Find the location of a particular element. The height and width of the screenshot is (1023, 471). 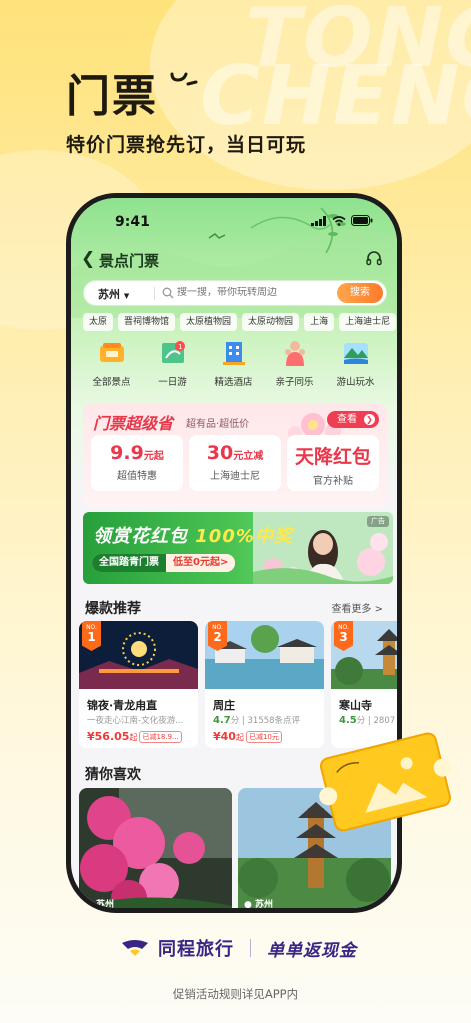

deal-amount: 9.9 is located at coordinates (127, 453).